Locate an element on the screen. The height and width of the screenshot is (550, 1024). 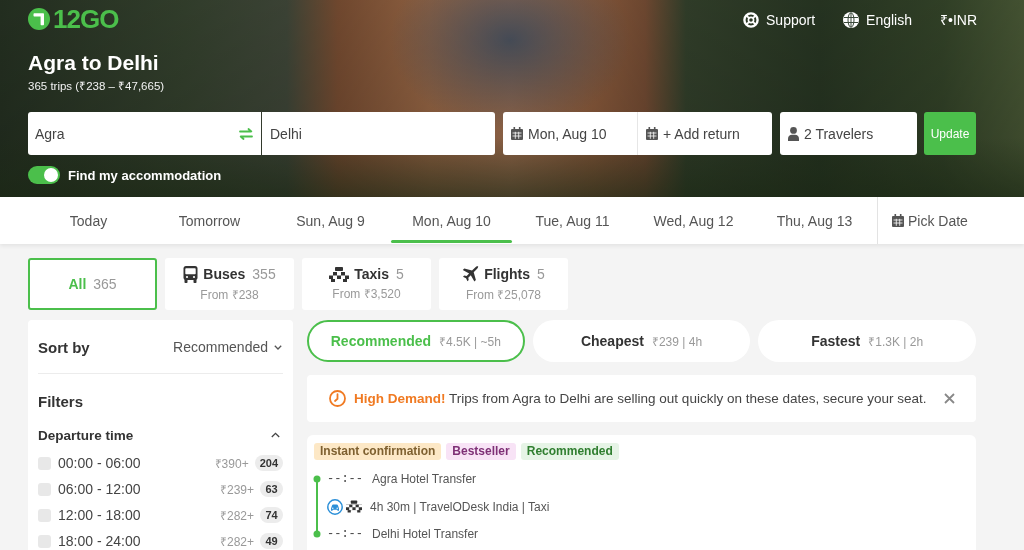
pick-date-button: Pick Date is located at coordinates (923, 220).